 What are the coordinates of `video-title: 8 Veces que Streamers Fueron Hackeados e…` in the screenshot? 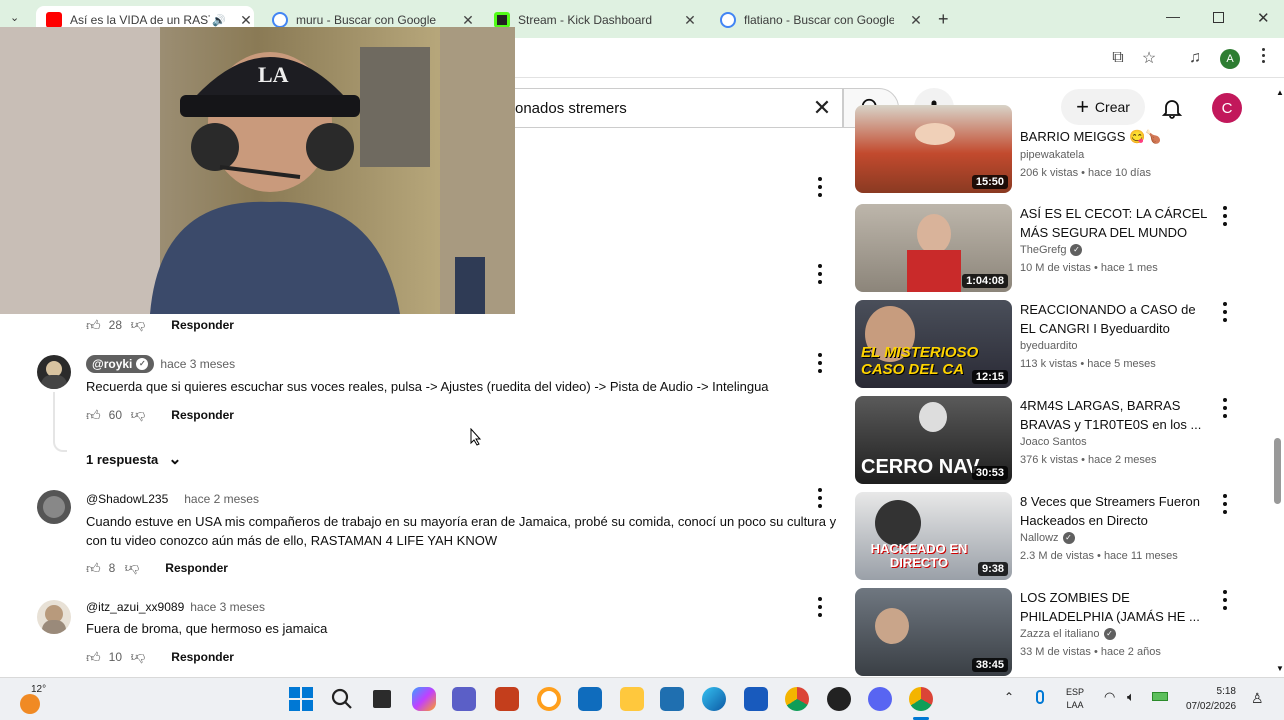 It's located at (1115, 511).